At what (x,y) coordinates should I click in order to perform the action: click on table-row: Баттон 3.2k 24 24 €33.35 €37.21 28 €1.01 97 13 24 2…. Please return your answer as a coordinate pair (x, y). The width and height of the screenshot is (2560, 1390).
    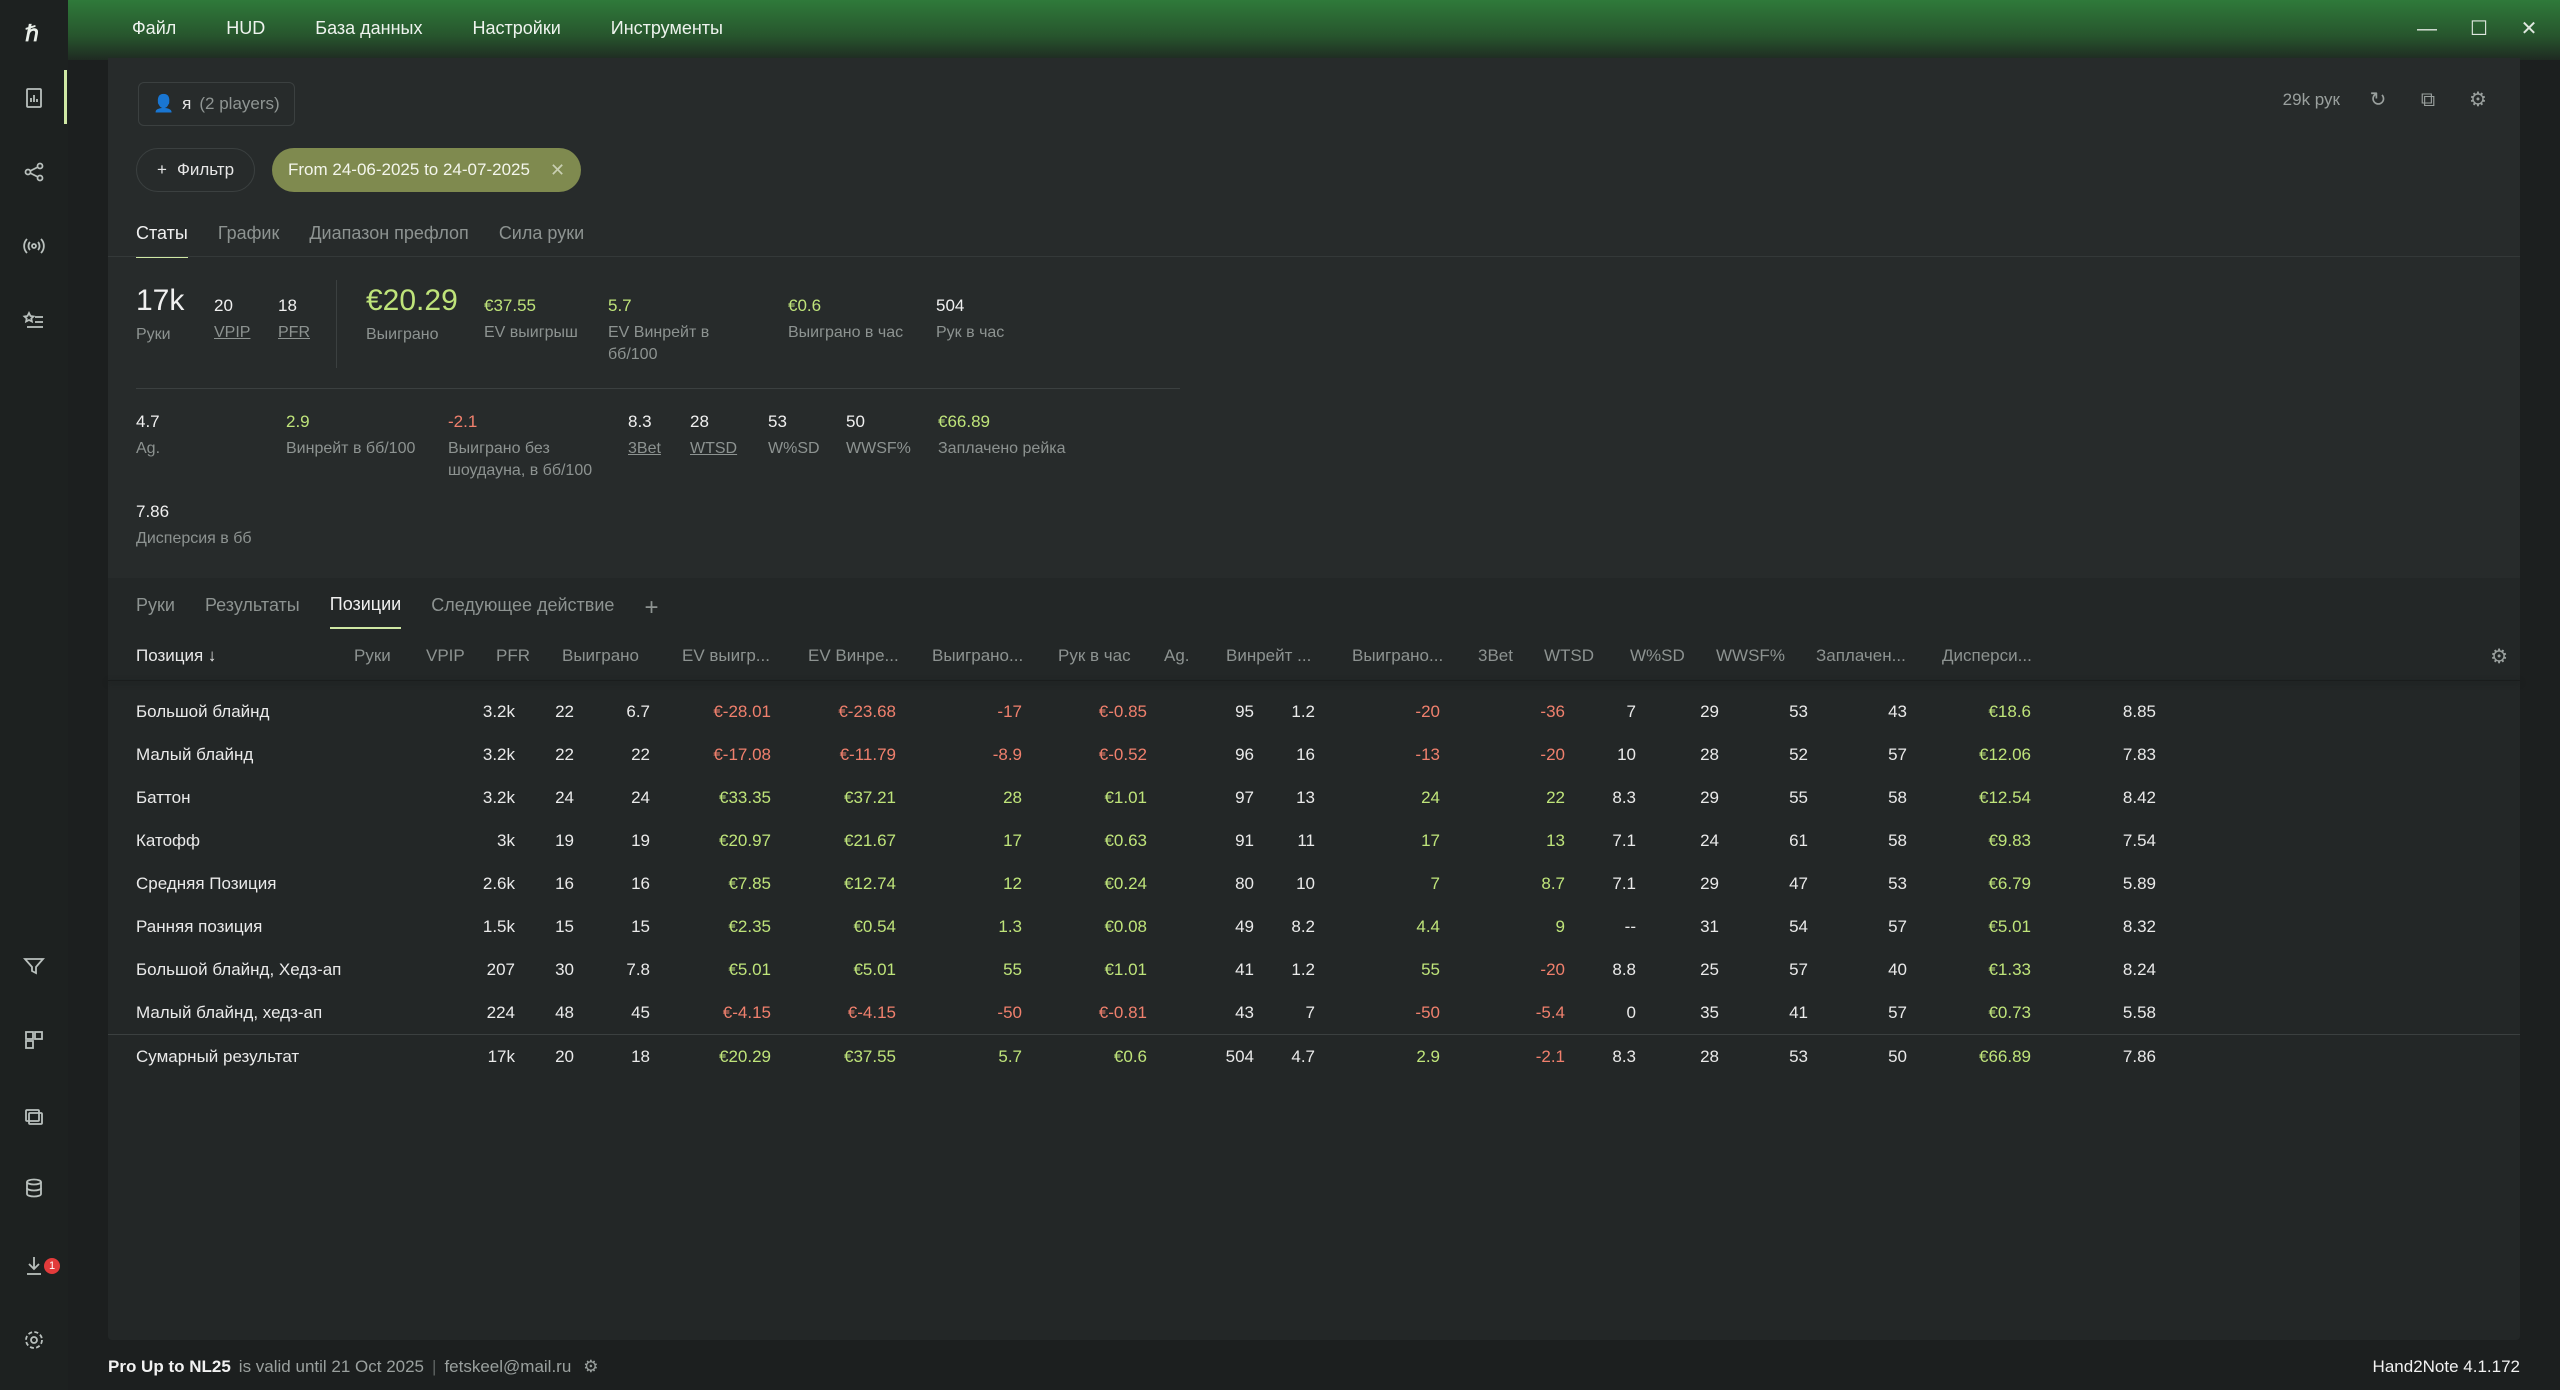
    Looking at the image, I should click on (1314, 797).